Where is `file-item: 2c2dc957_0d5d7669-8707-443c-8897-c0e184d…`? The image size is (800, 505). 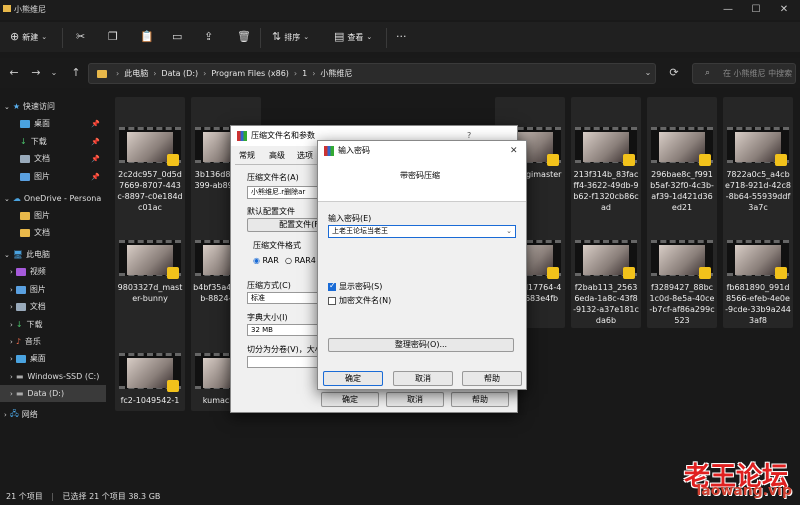
file-item: 2c2dc957_0d5d7669-8707-443c-8897-c0e184d… is located at coordinates (150, 156).